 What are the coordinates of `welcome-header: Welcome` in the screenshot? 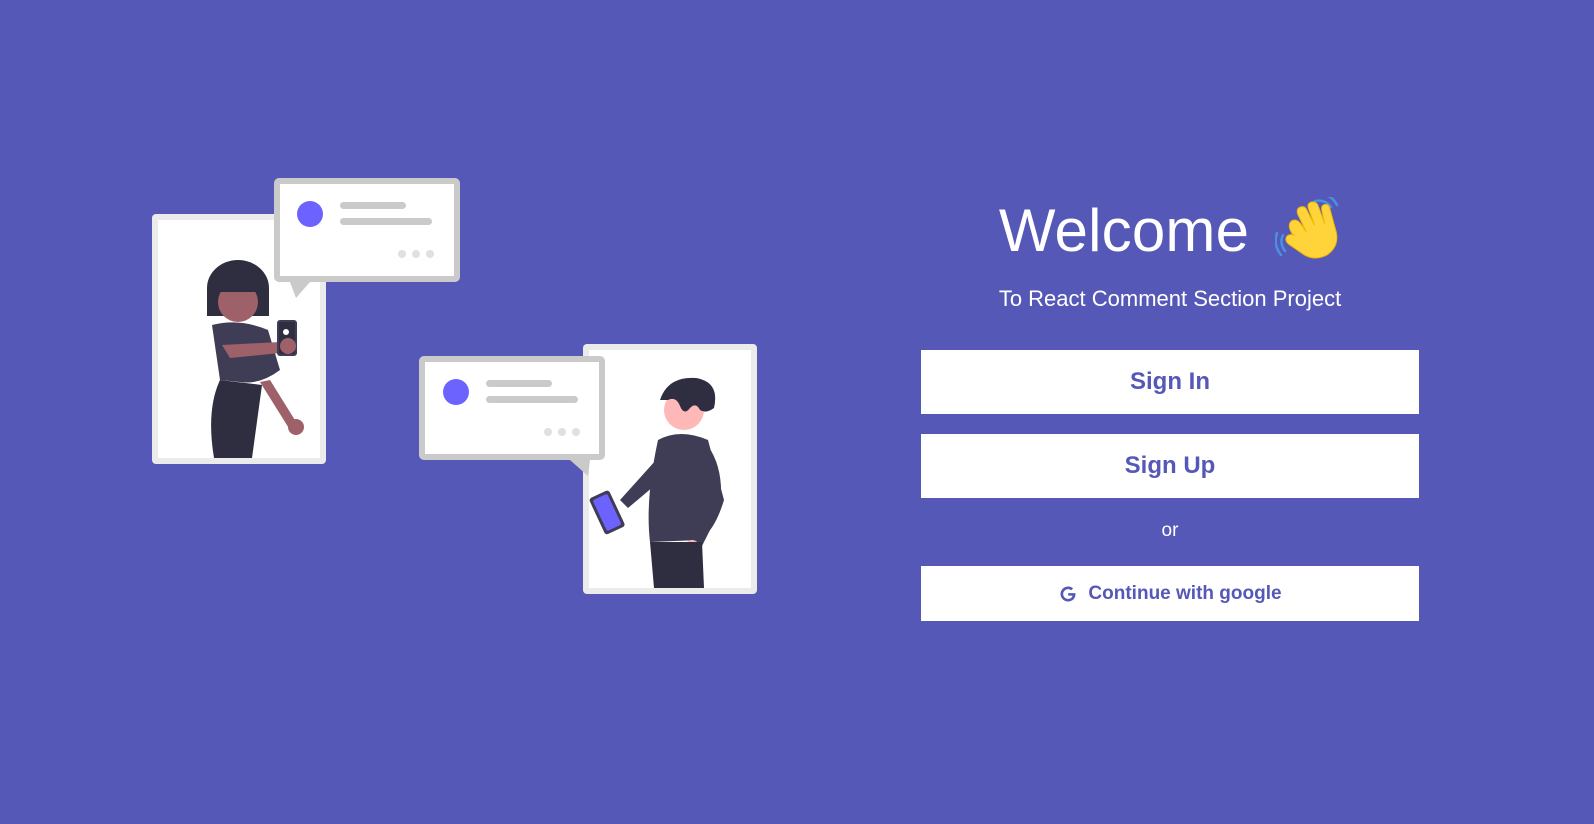 It's located at (1170, 230).